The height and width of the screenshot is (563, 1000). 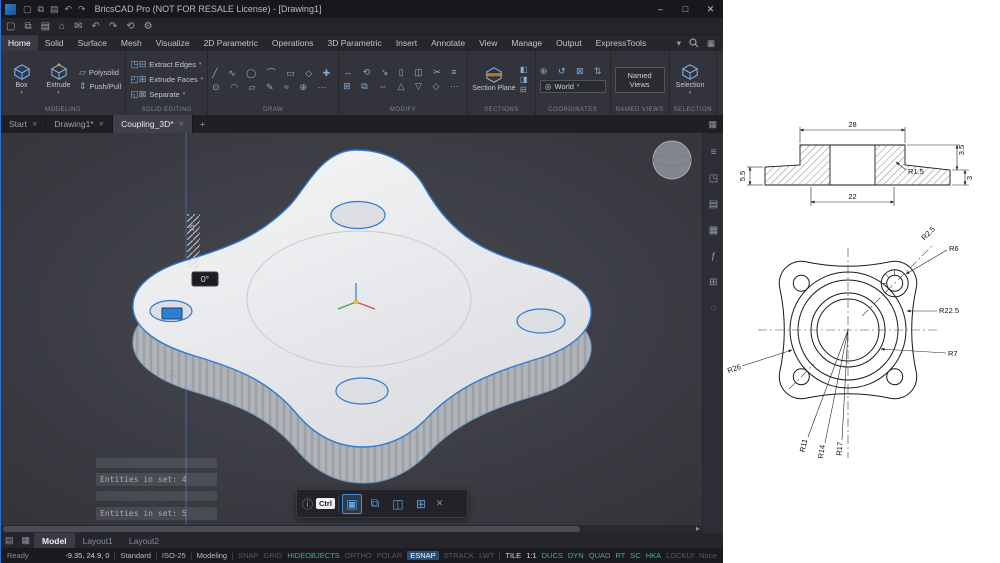 What do you see at coordinates (679, 43) in the screenshot?
I see `ribbon-collapse-icon: ▾` at bounding box center [679, 43].